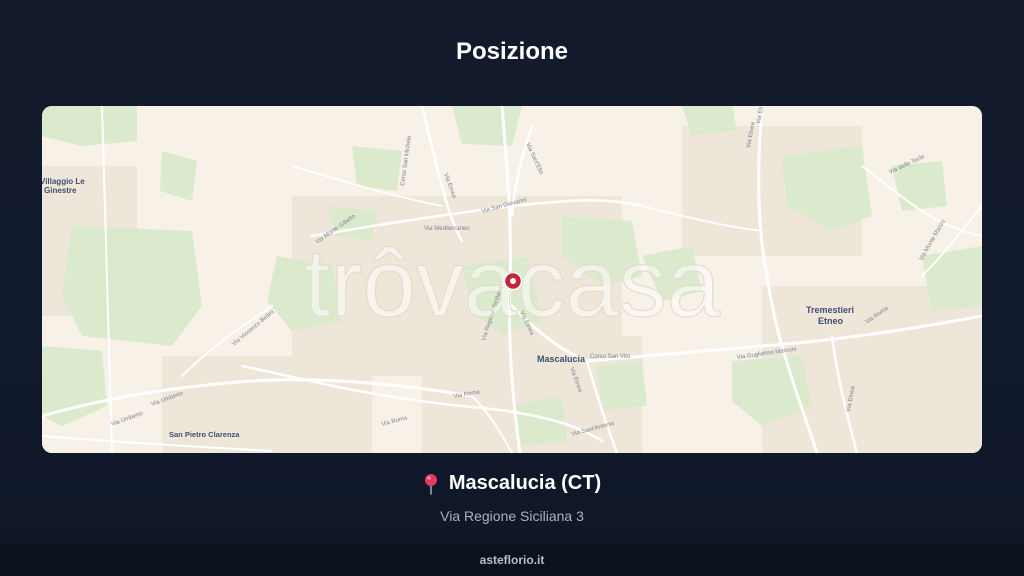 The image size is (1024, 576). Describe the element at coordinates (204, 434) in the screenshot. I see `place-label-san-pietro: San Pietro Clarenza` at that location.